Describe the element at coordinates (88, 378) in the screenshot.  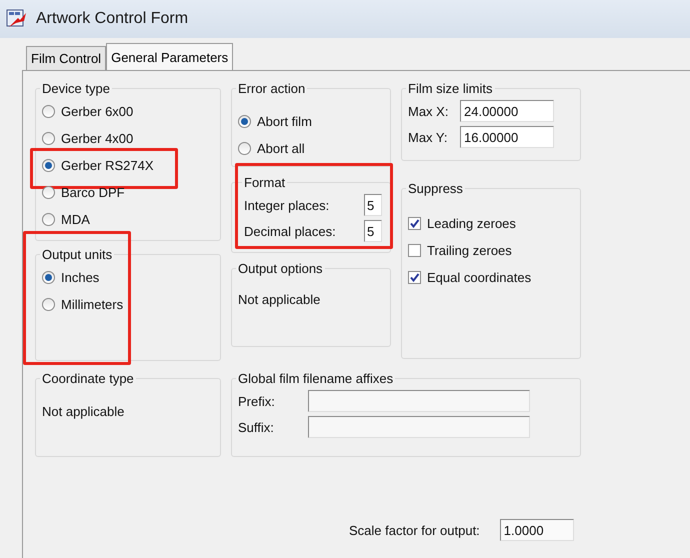
I see `group-title: Coordinate type` at that location.